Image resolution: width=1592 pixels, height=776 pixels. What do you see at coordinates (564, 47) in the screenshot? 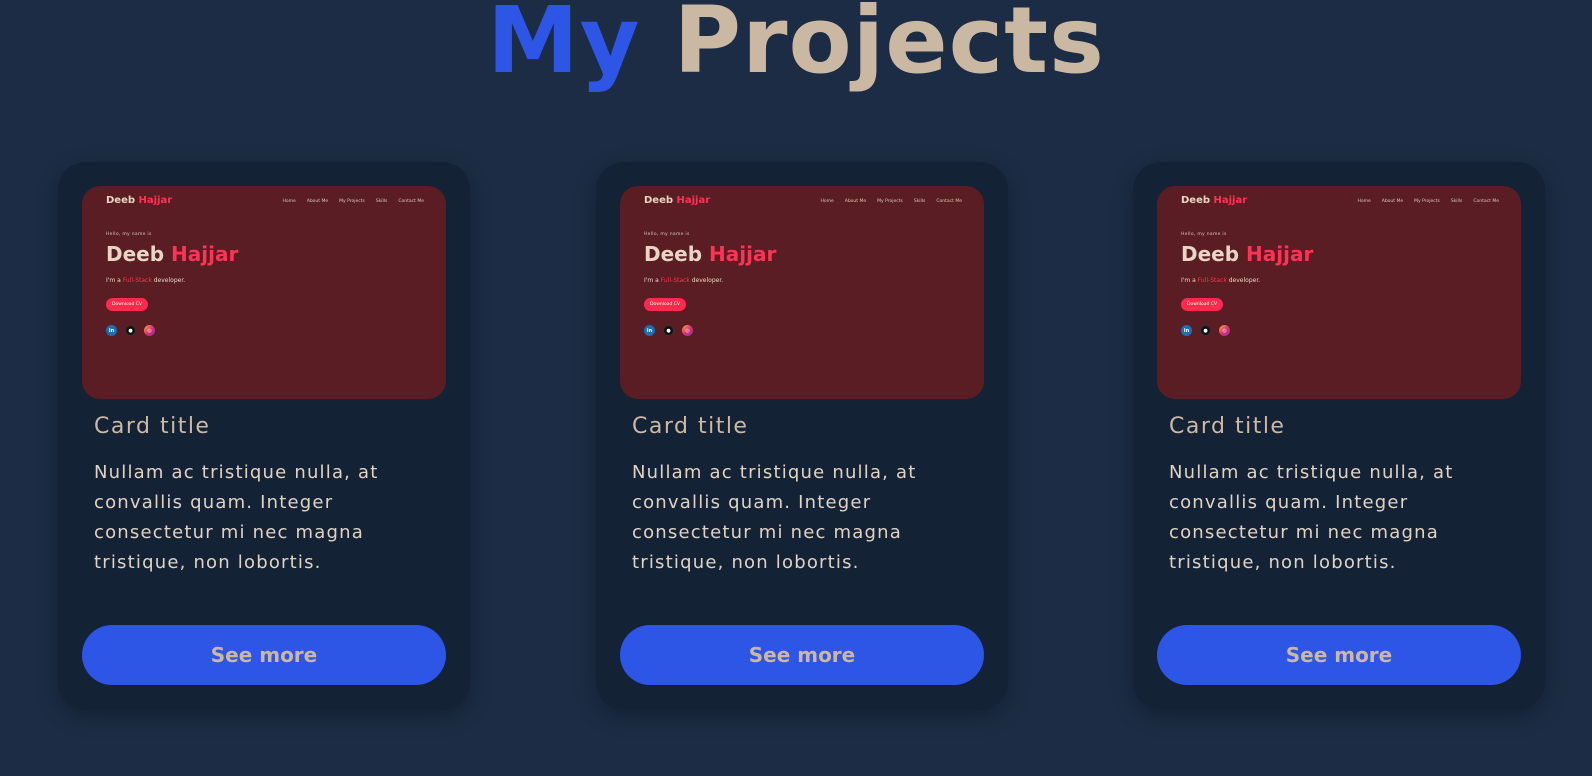
I see `heading-word-my: My` at bounding box center [564, 47].